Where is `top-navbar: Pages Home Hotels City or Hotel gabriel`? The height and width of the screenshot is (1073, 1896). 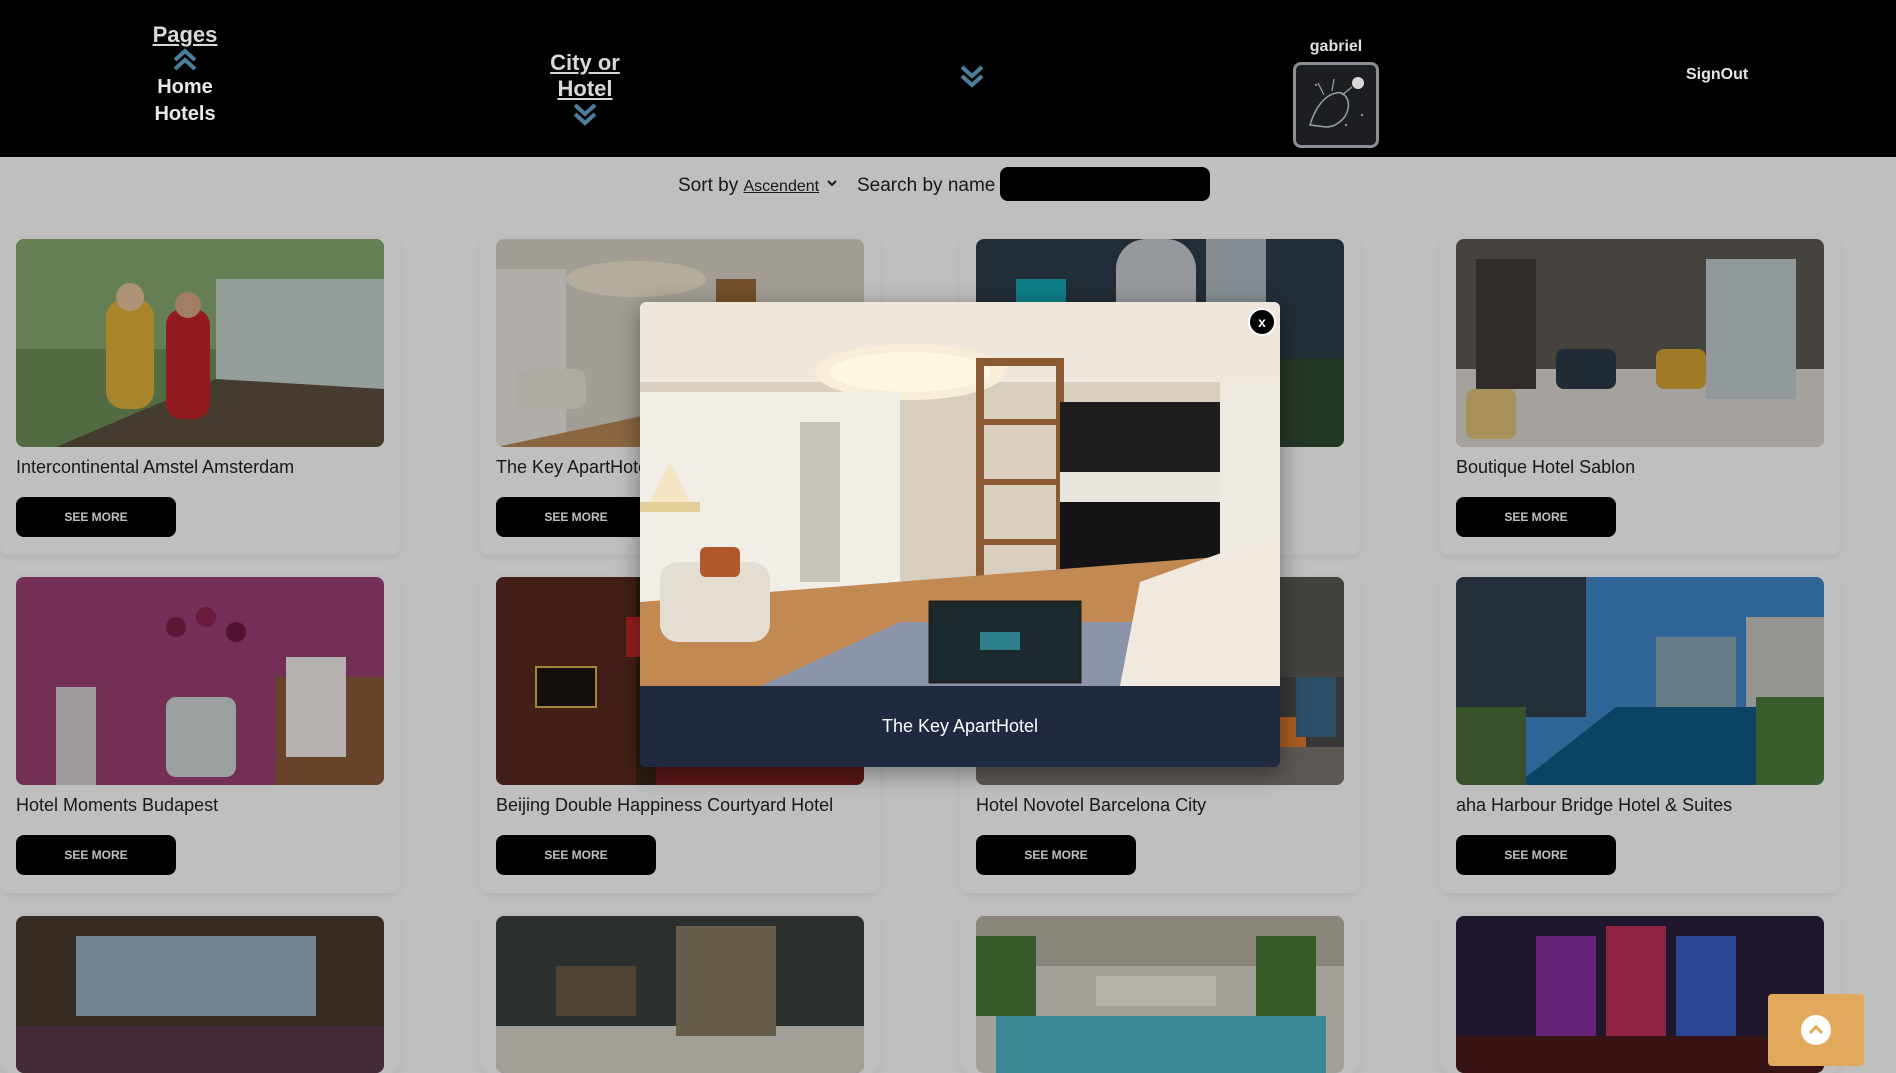
top-navbar: Pages Home Hotels City or Hotel gabriel is located at coordinates (948, 78).